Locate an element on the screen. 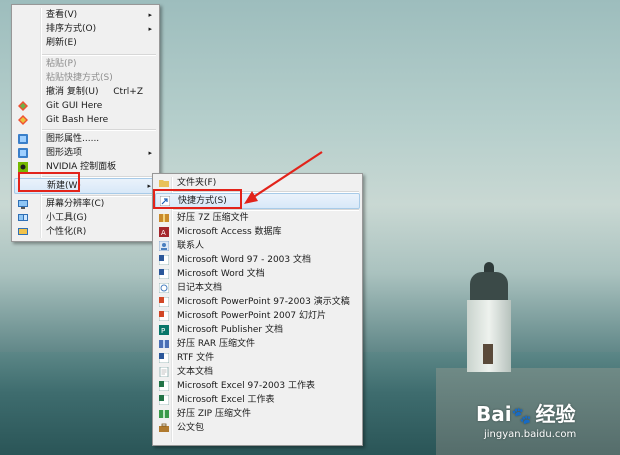 This screenshot has width=620, height=455. gadgets-icon is located at coordinates (23, 217).